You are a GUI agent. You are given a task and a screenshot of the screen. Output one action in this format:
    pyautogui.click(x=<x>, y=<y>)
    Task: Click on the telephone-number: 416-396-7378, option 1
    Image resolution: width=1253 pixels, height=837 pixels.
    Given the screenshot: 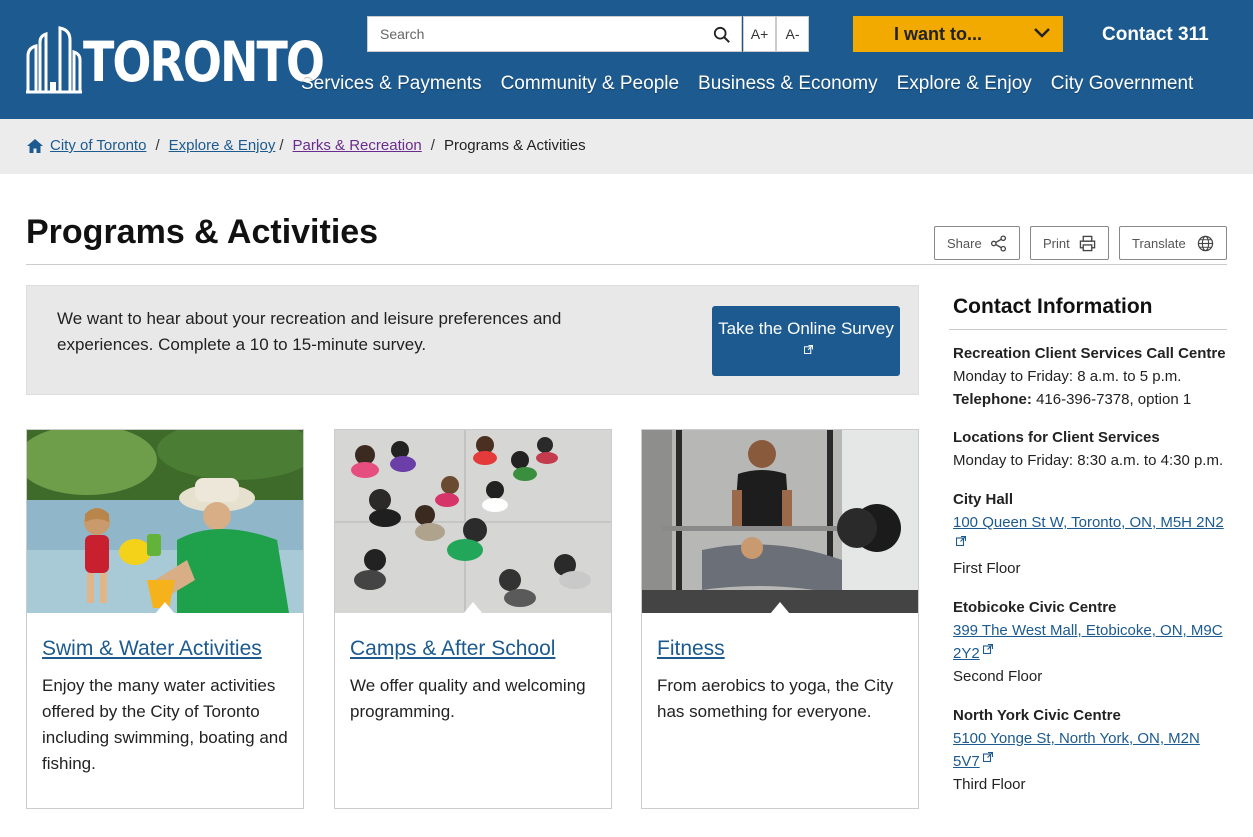 What is the action you would take?
    pyautogui.click(x=1114, y=399)
    